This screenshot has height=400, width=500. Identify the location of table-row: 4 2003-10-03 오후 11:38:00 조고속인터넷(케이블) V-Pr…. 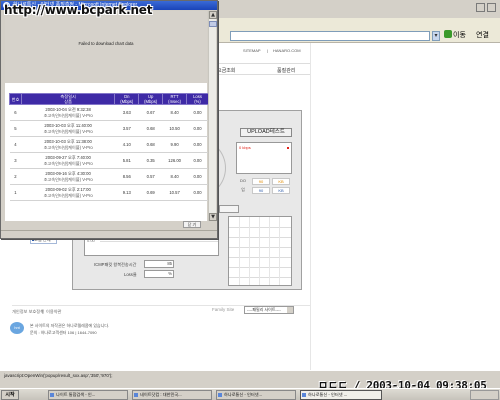
(109, 144).